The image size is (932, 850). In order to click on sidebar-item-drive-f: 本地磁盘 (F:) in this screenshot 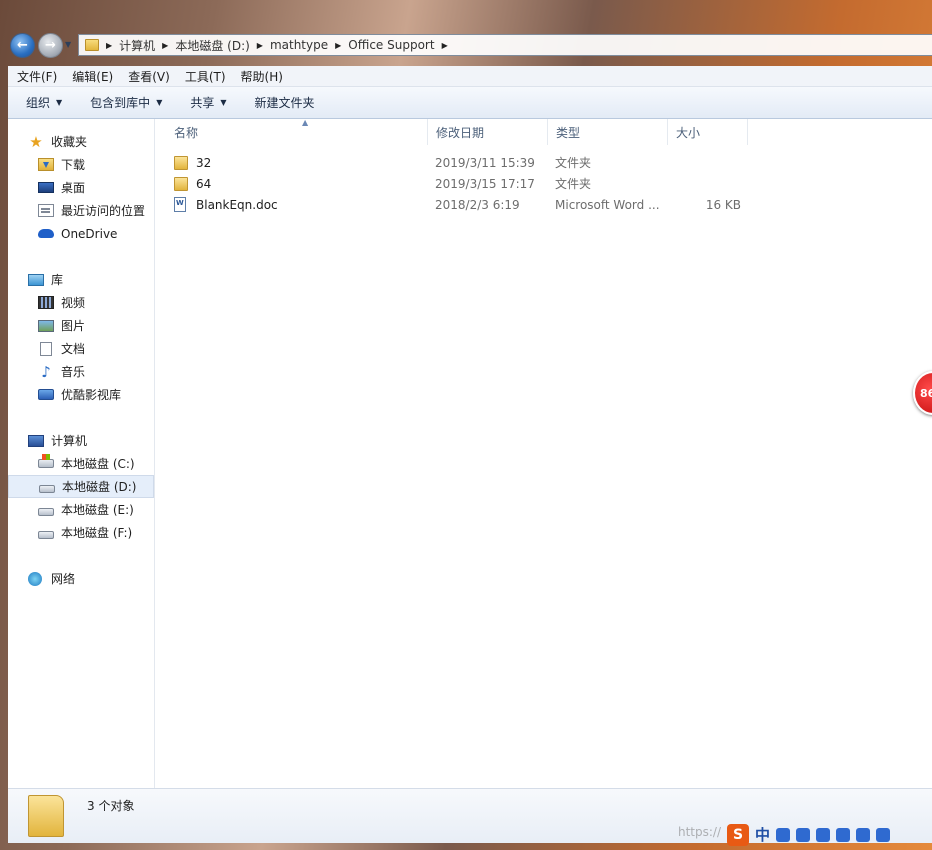, I will do `click(81, 532)`.